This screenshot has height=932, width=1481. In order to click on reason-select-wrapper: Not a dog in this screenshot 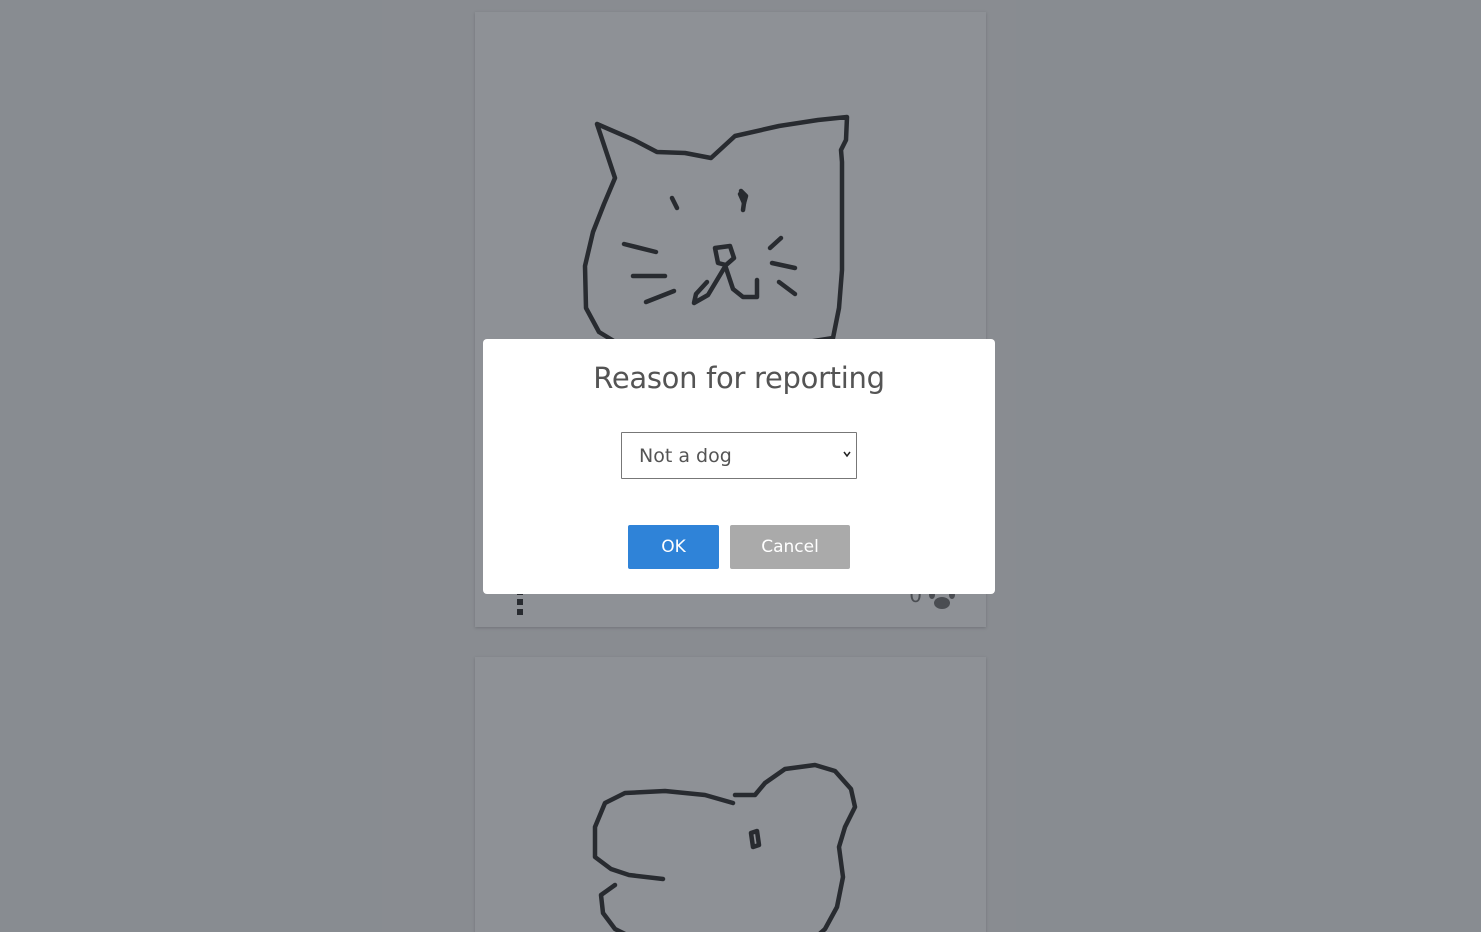, I will do `click(739, 455)`.